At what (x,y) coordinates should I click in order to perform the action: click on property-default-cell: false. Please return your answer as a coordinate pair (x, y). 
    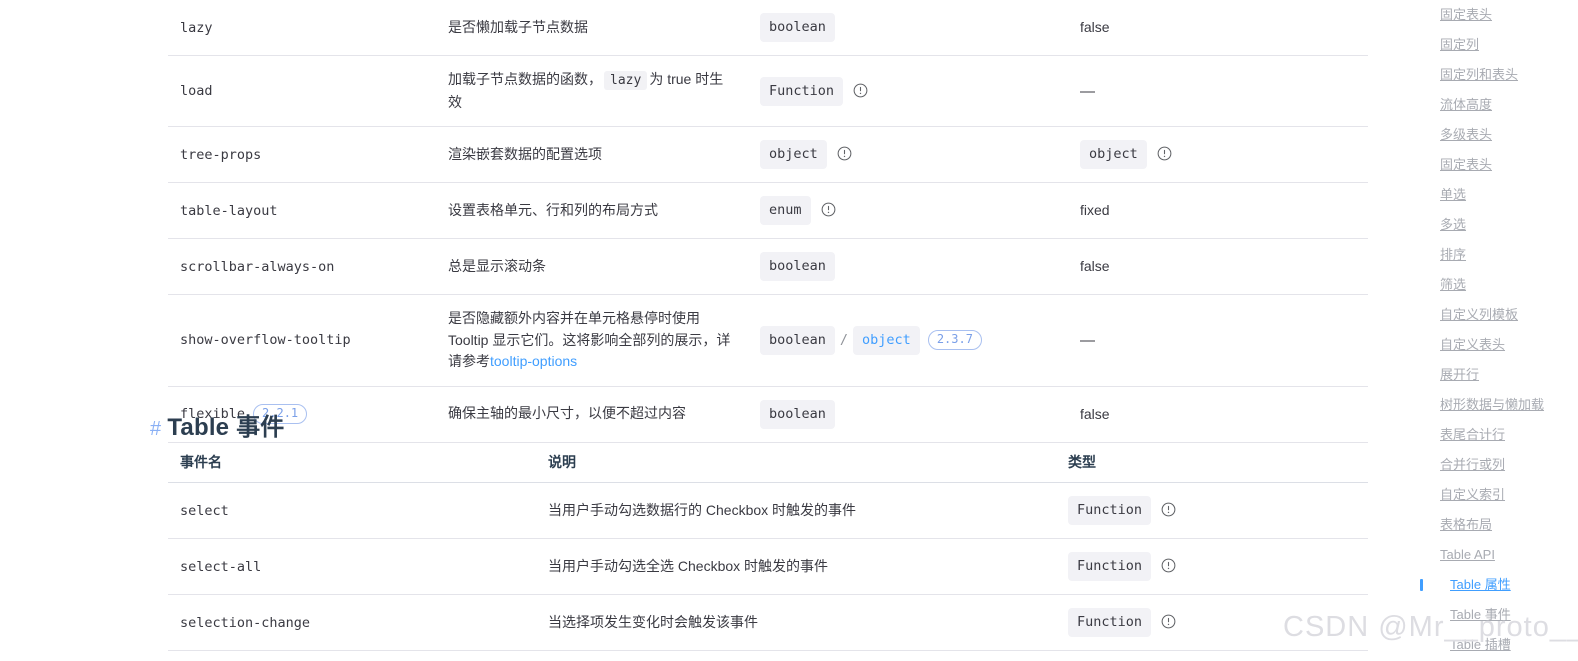
    Looking at the image, I should click on (1218, 28).